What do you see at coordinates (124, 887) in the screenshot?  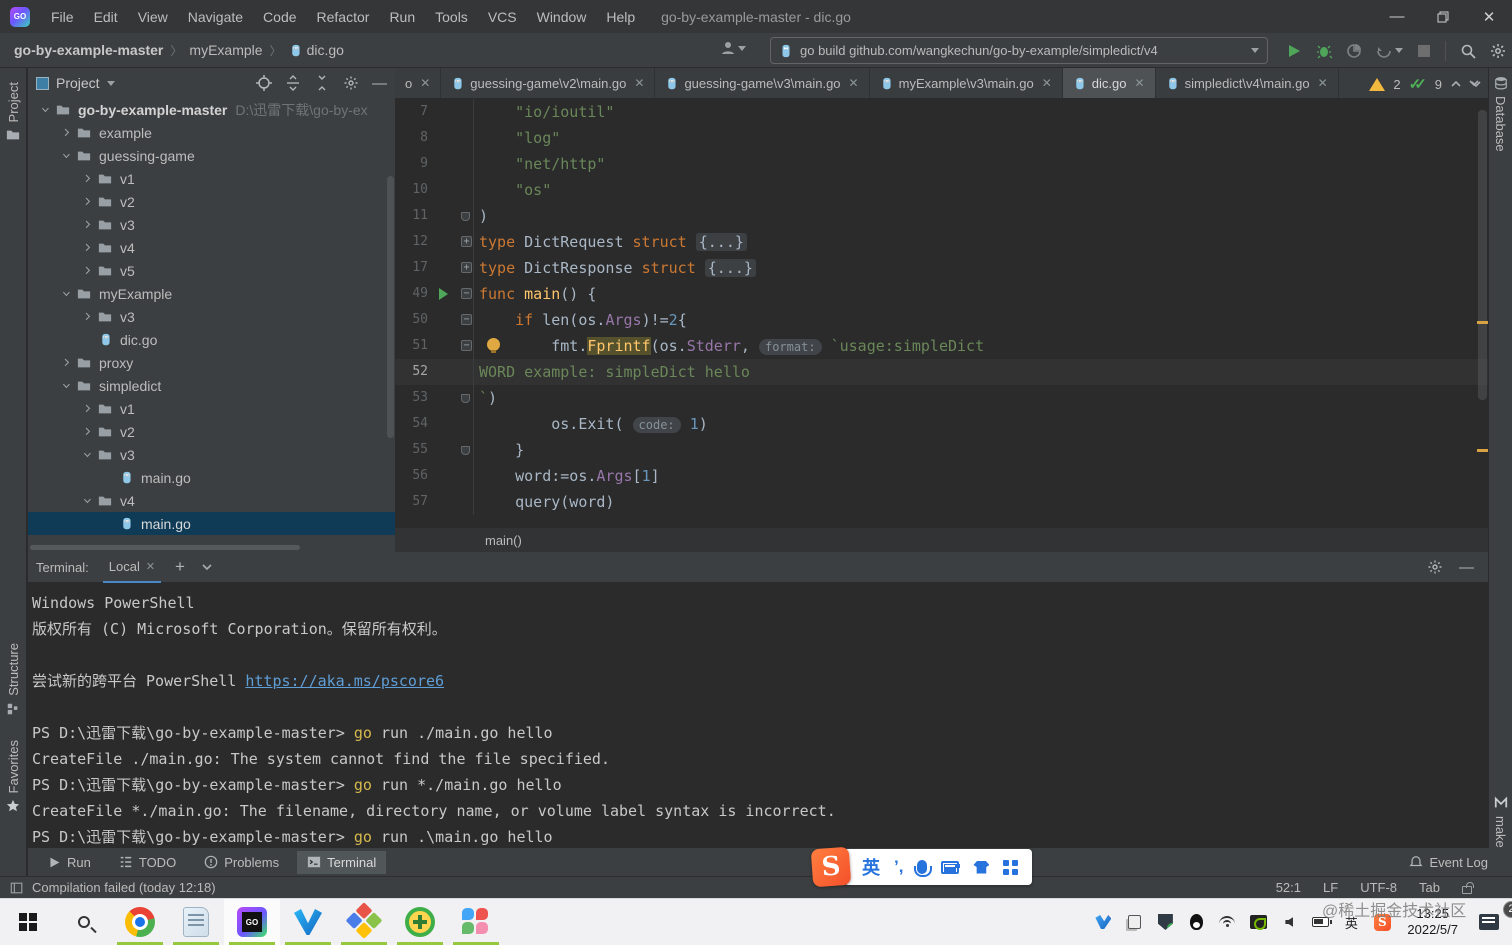 I see `status-message: Compilation failed (today 12:18)` at bounding box center [124, 887].